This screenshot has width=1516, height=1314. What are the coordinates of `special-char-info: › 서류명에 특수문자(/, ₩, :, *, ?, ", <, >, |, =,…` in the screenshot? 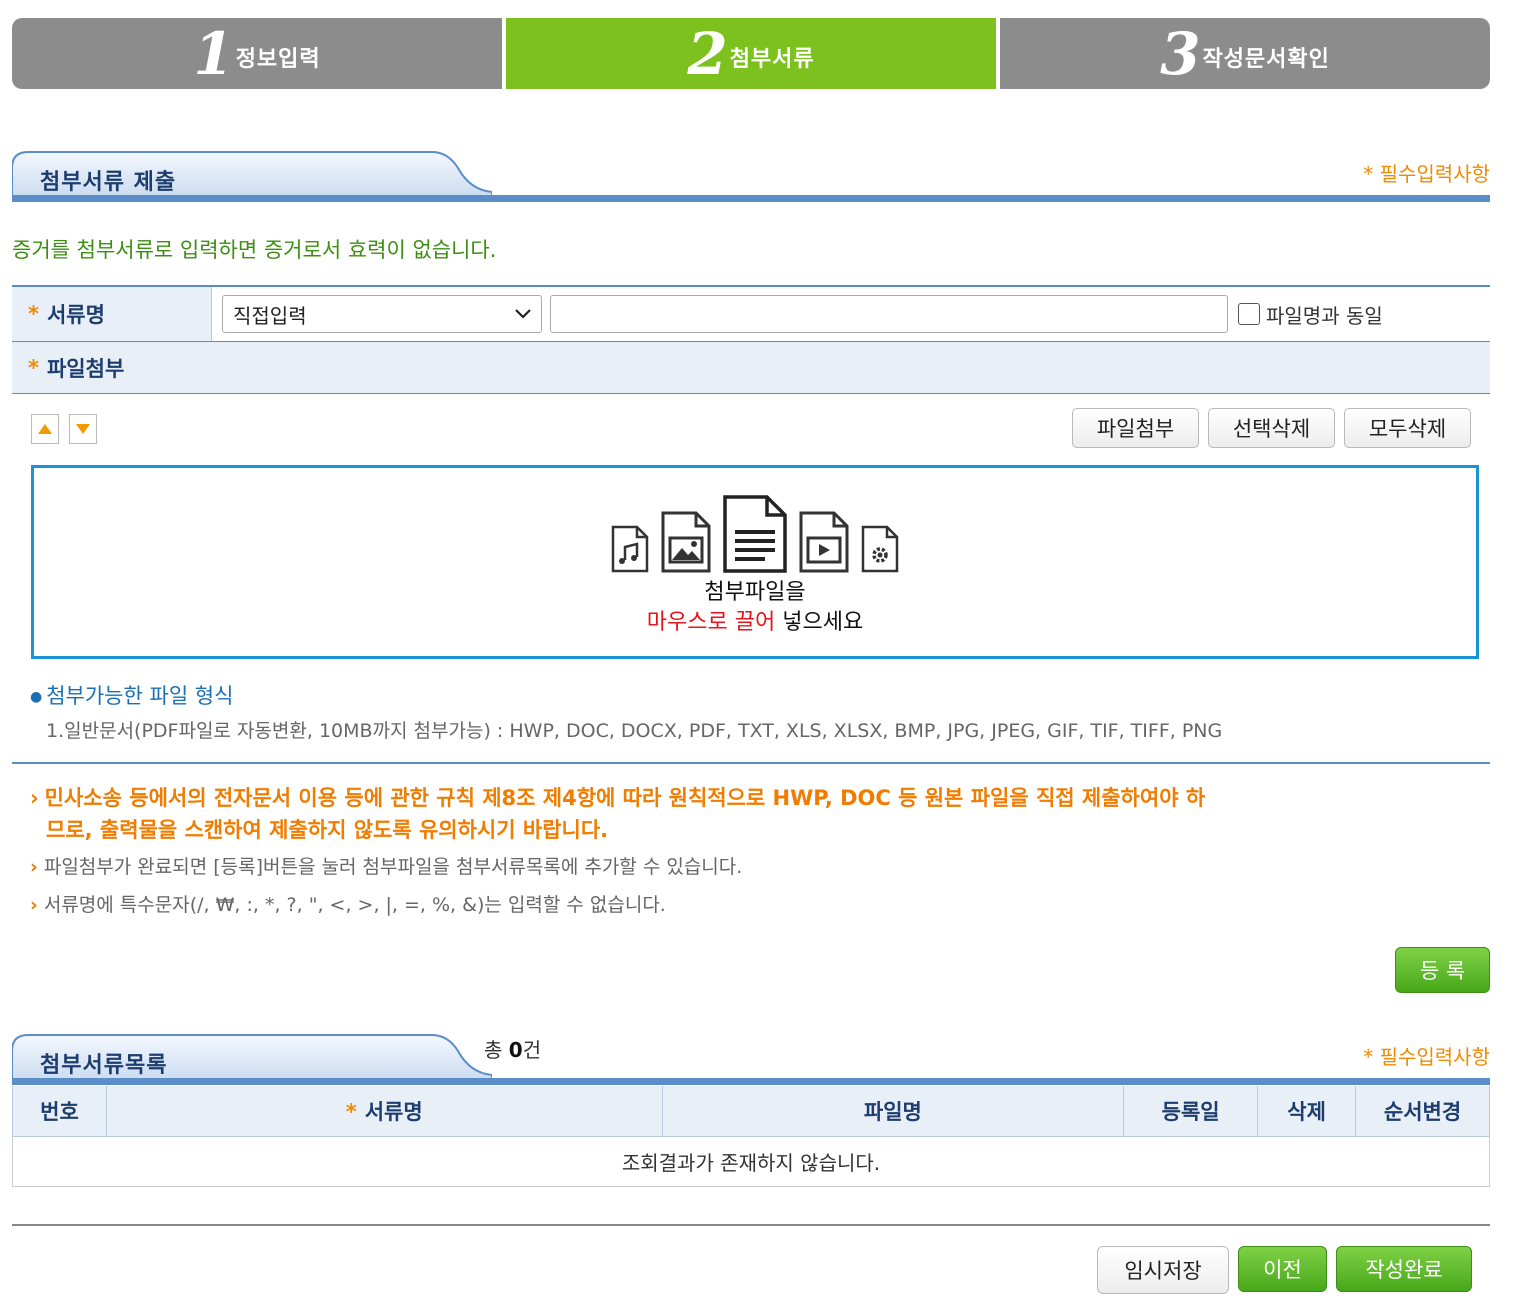 It's located at (348, 903).